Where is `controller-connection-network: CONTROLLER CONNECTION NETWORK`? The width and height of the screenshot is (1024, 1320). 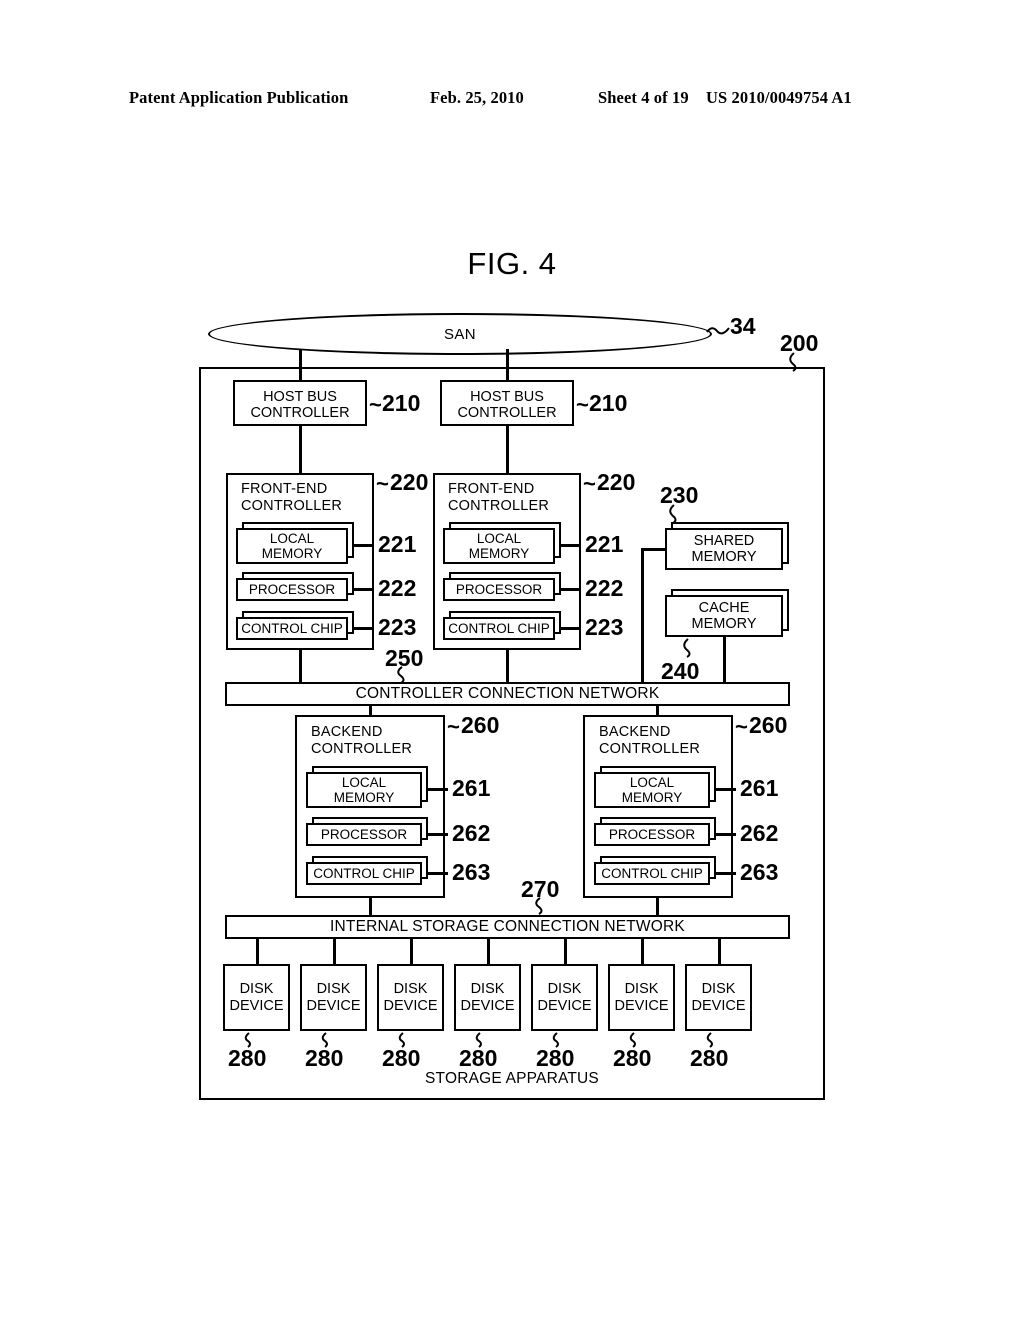 controller-connection-network: CONTROLLER CONNECTION NETWORK is located at coordinates (507, 694).